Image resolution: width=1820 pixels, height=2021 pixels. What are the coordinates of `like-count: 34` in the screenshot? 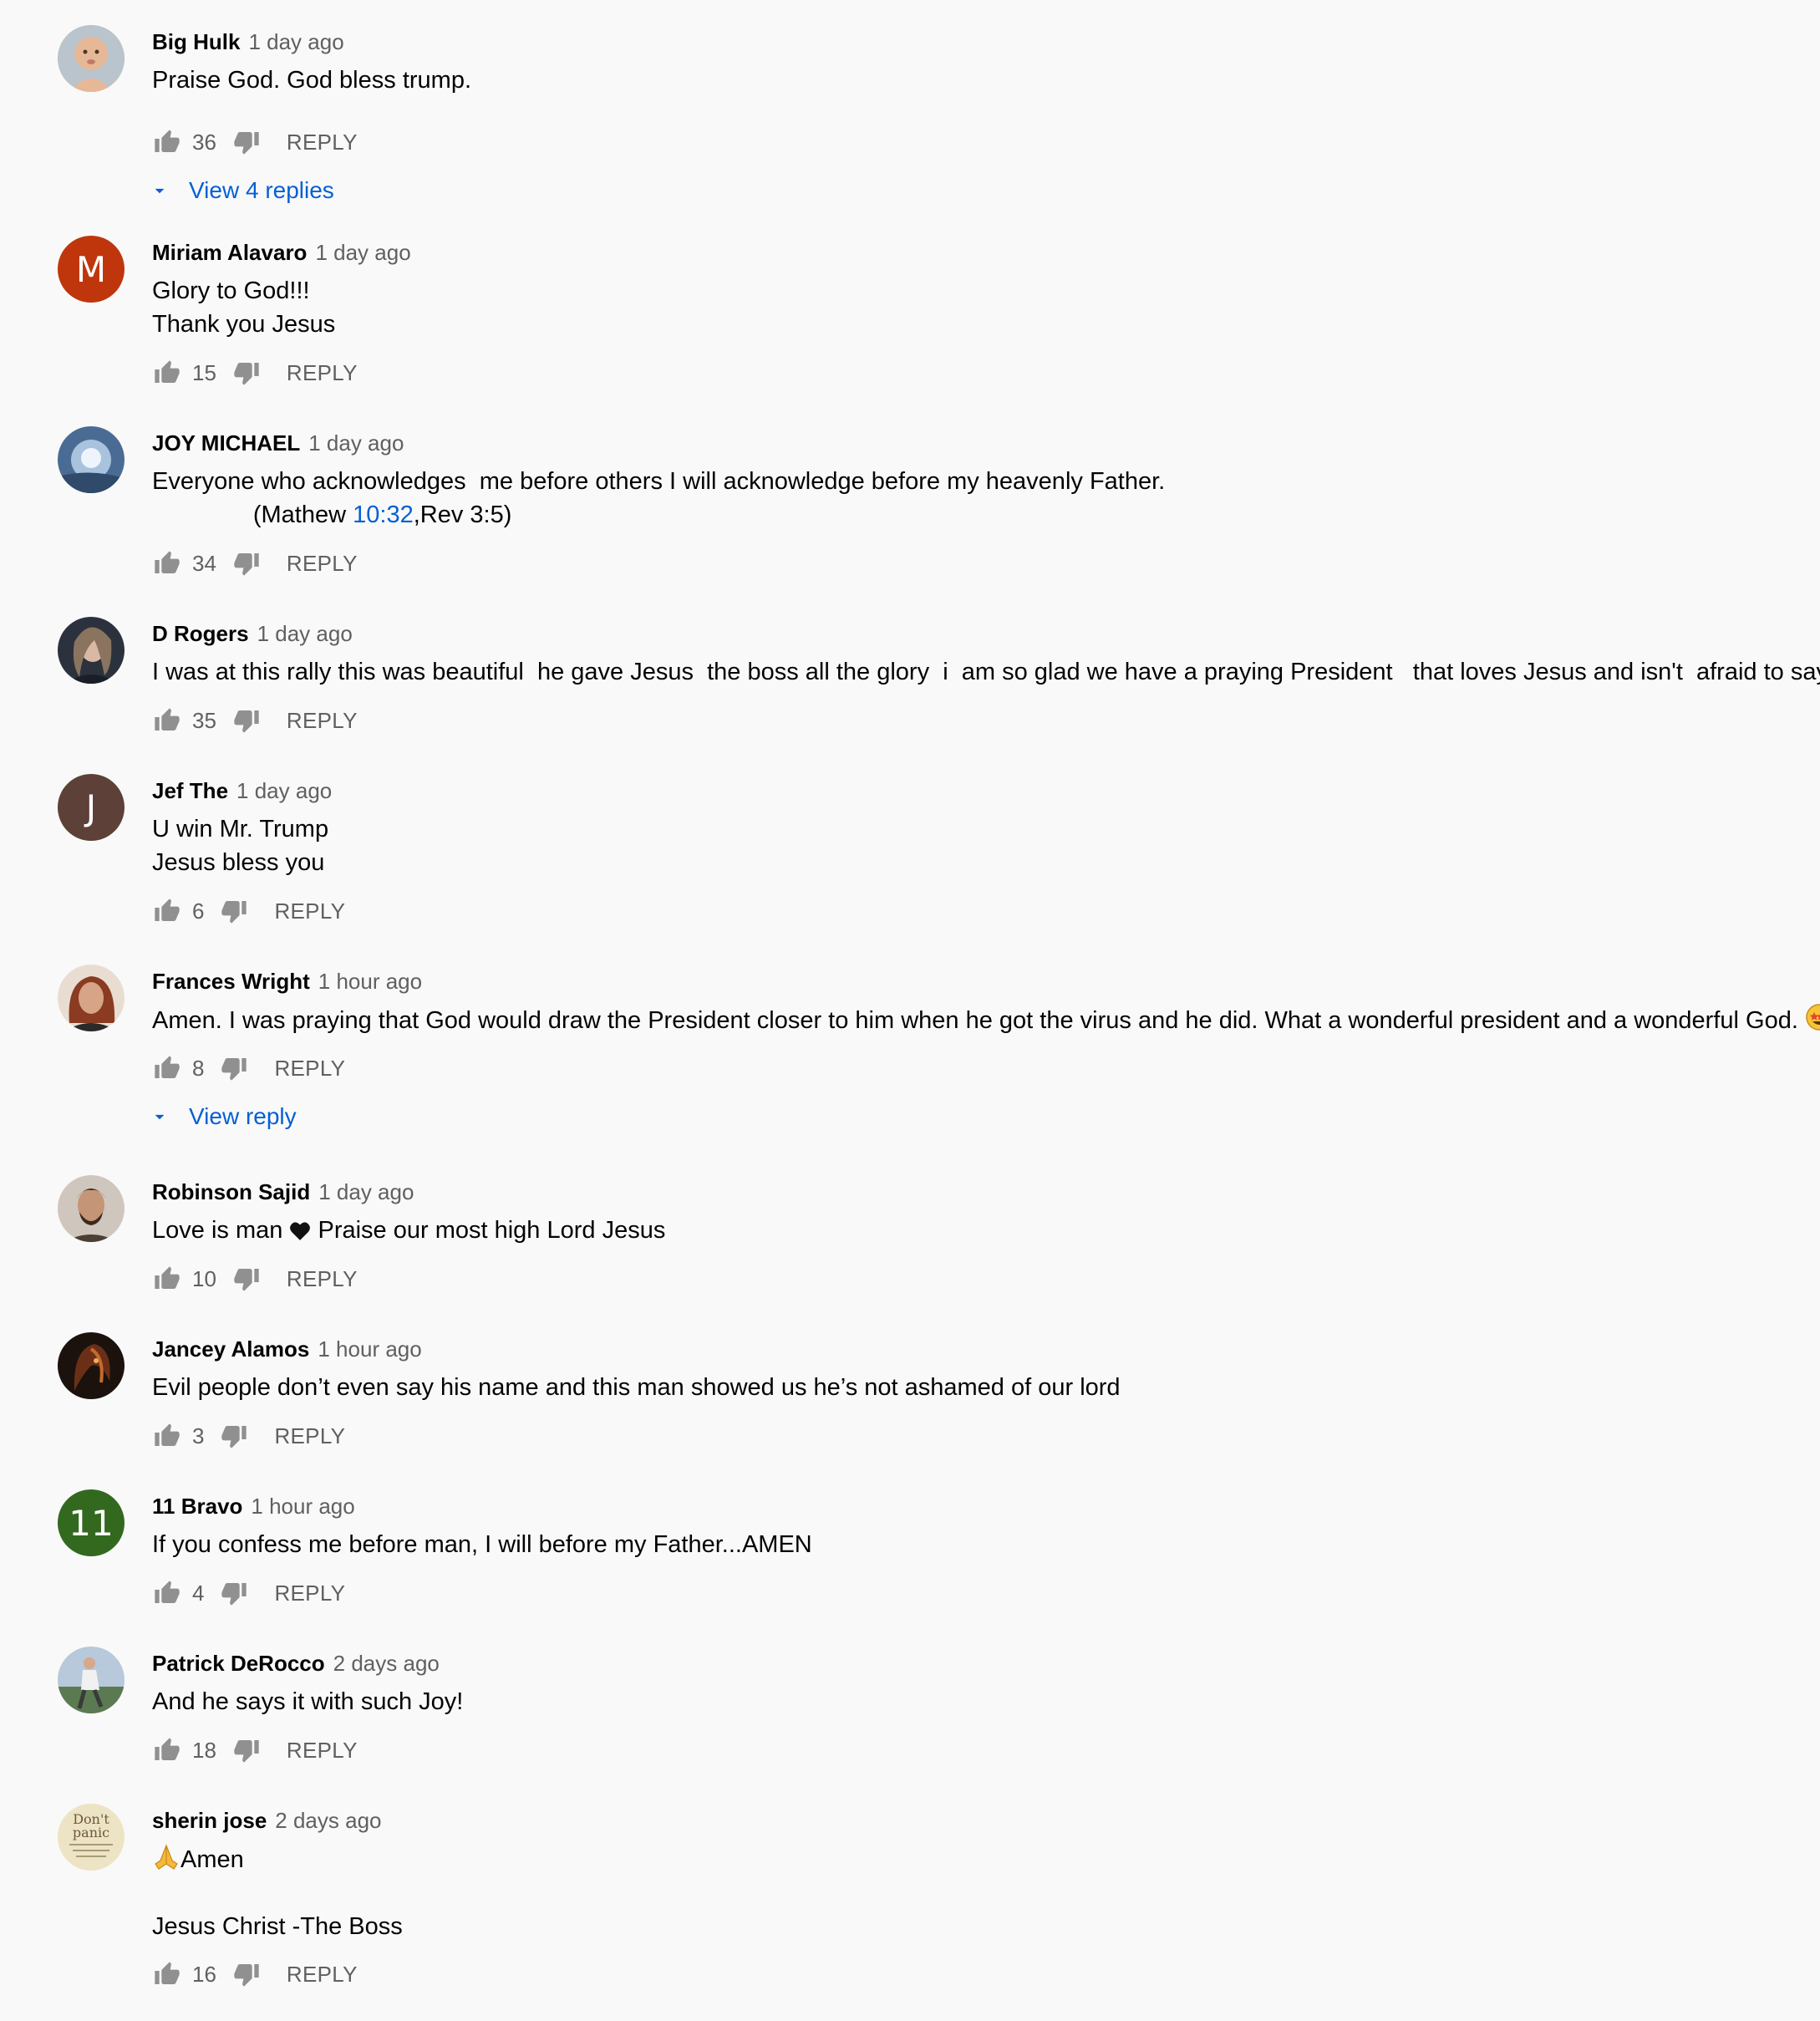 It's located at (204, 563).